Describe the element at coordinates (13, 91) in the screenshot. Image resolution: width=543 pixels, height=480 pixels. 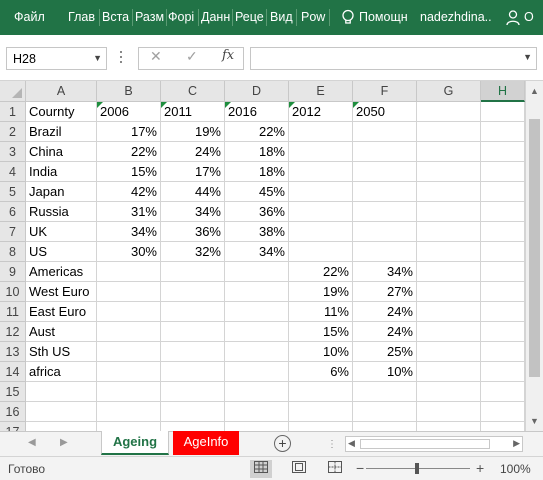
I see `select-all-button` at that location.